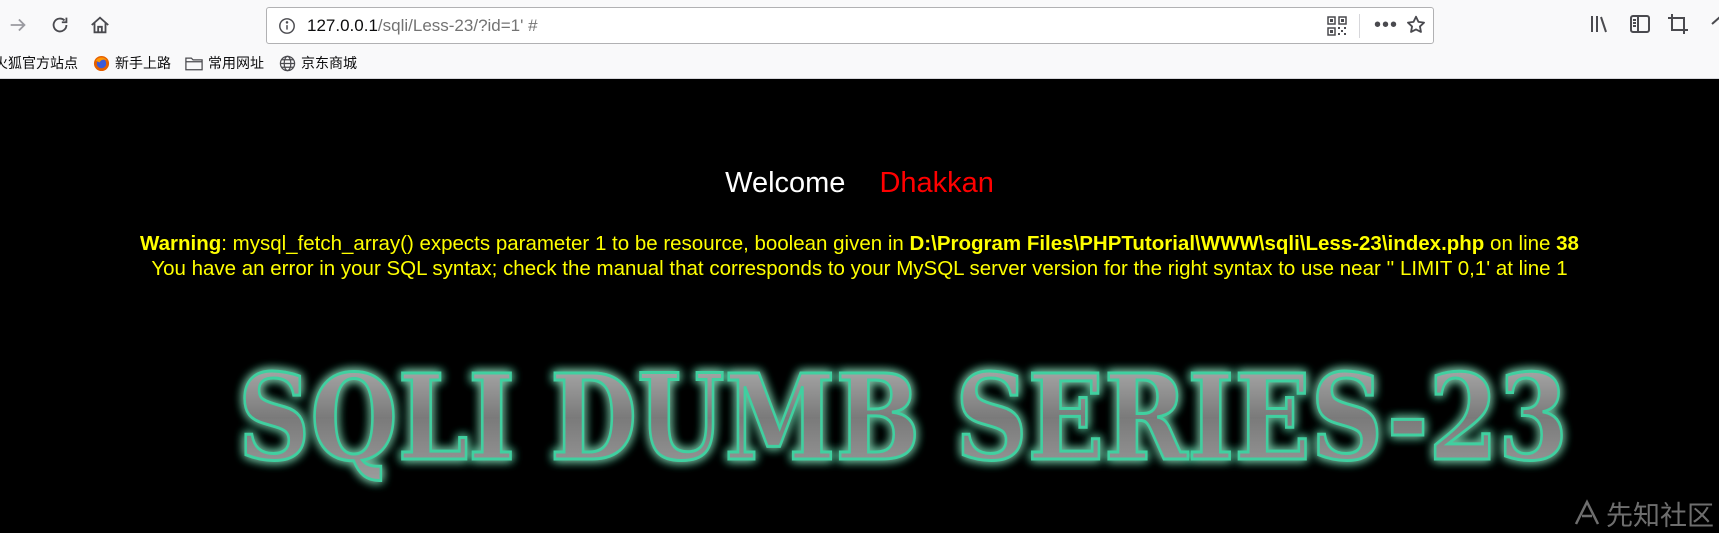  I want to click on globe-icon, so click(287, 63).